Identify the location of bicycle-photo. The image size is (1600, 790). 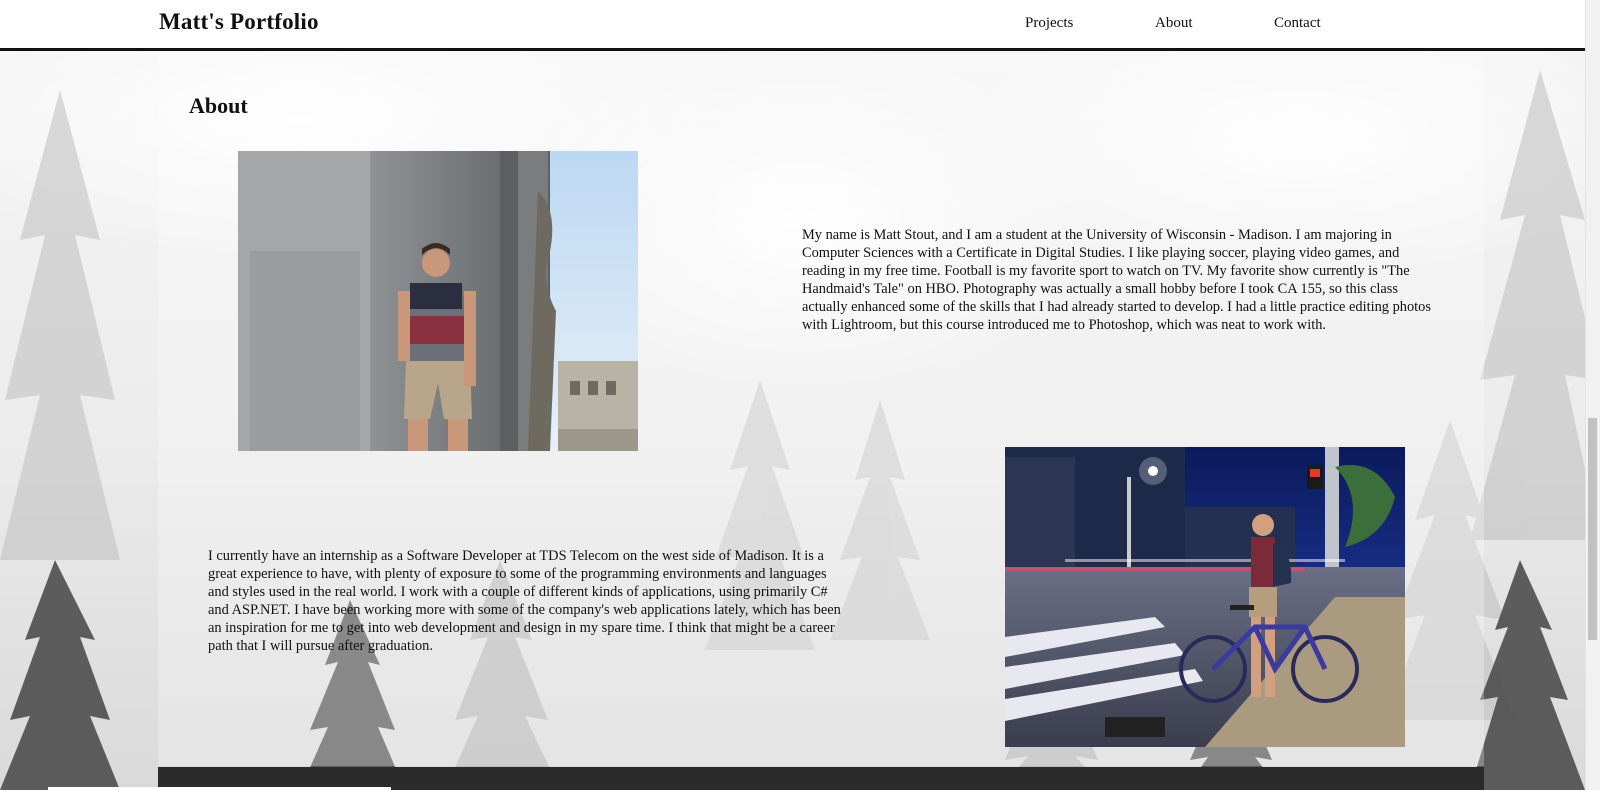
(1205, 597).